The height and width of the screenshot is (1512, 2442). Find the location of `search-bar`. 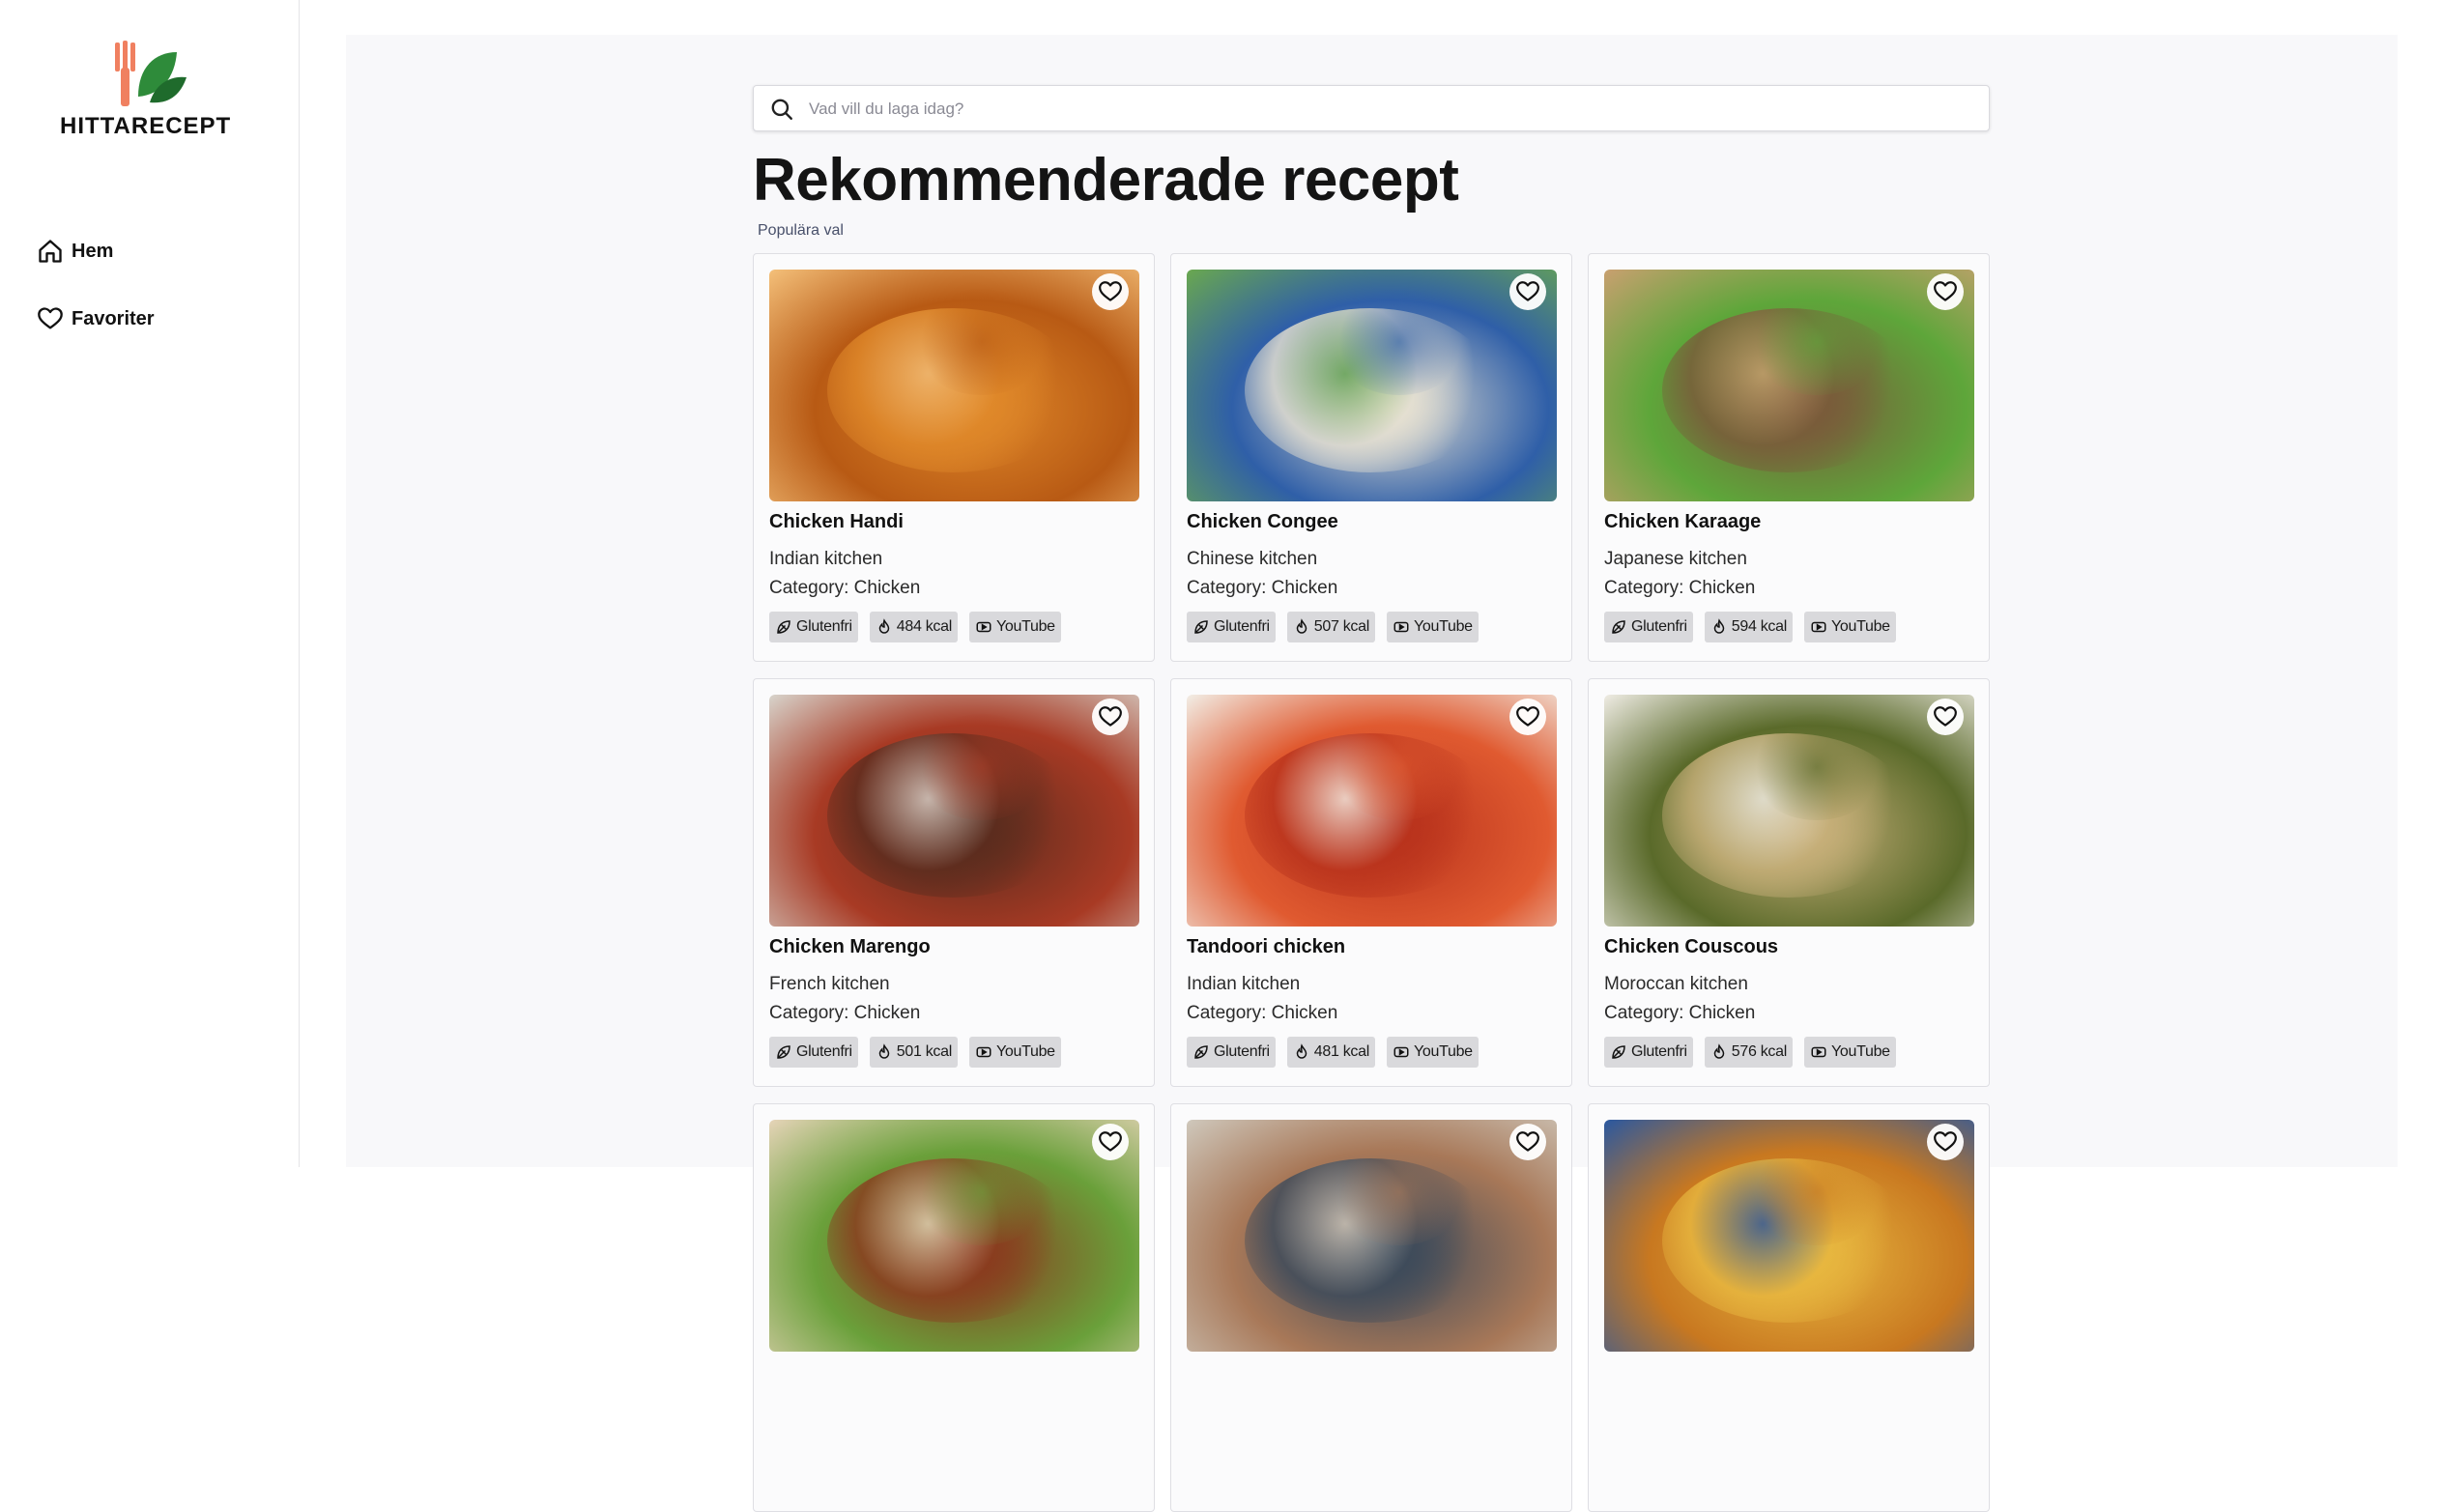

search-bar is located at coordinates (1371, 108).